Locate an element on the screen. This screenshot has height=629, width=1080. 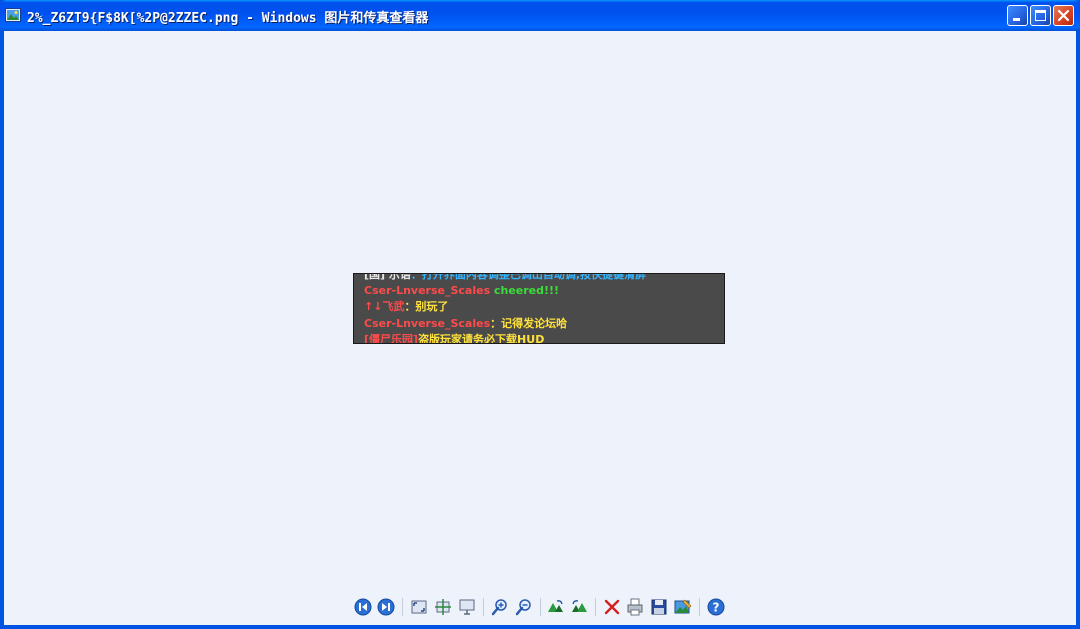
print-button is located at coordinates (635, 607).